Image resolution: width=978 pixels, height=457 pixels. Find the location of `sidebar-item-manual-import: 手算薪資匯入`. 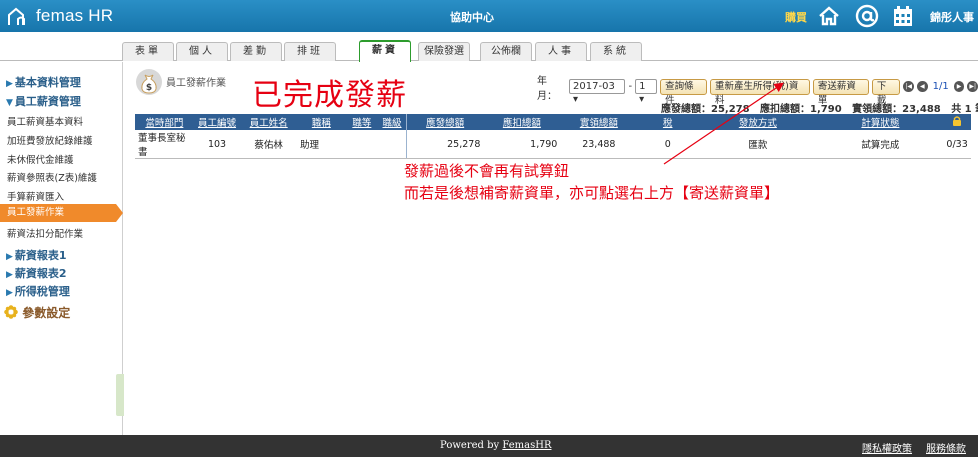

sidebar-item-manual-import: 手算薪資匯入 is located at coordinates (35, 196).